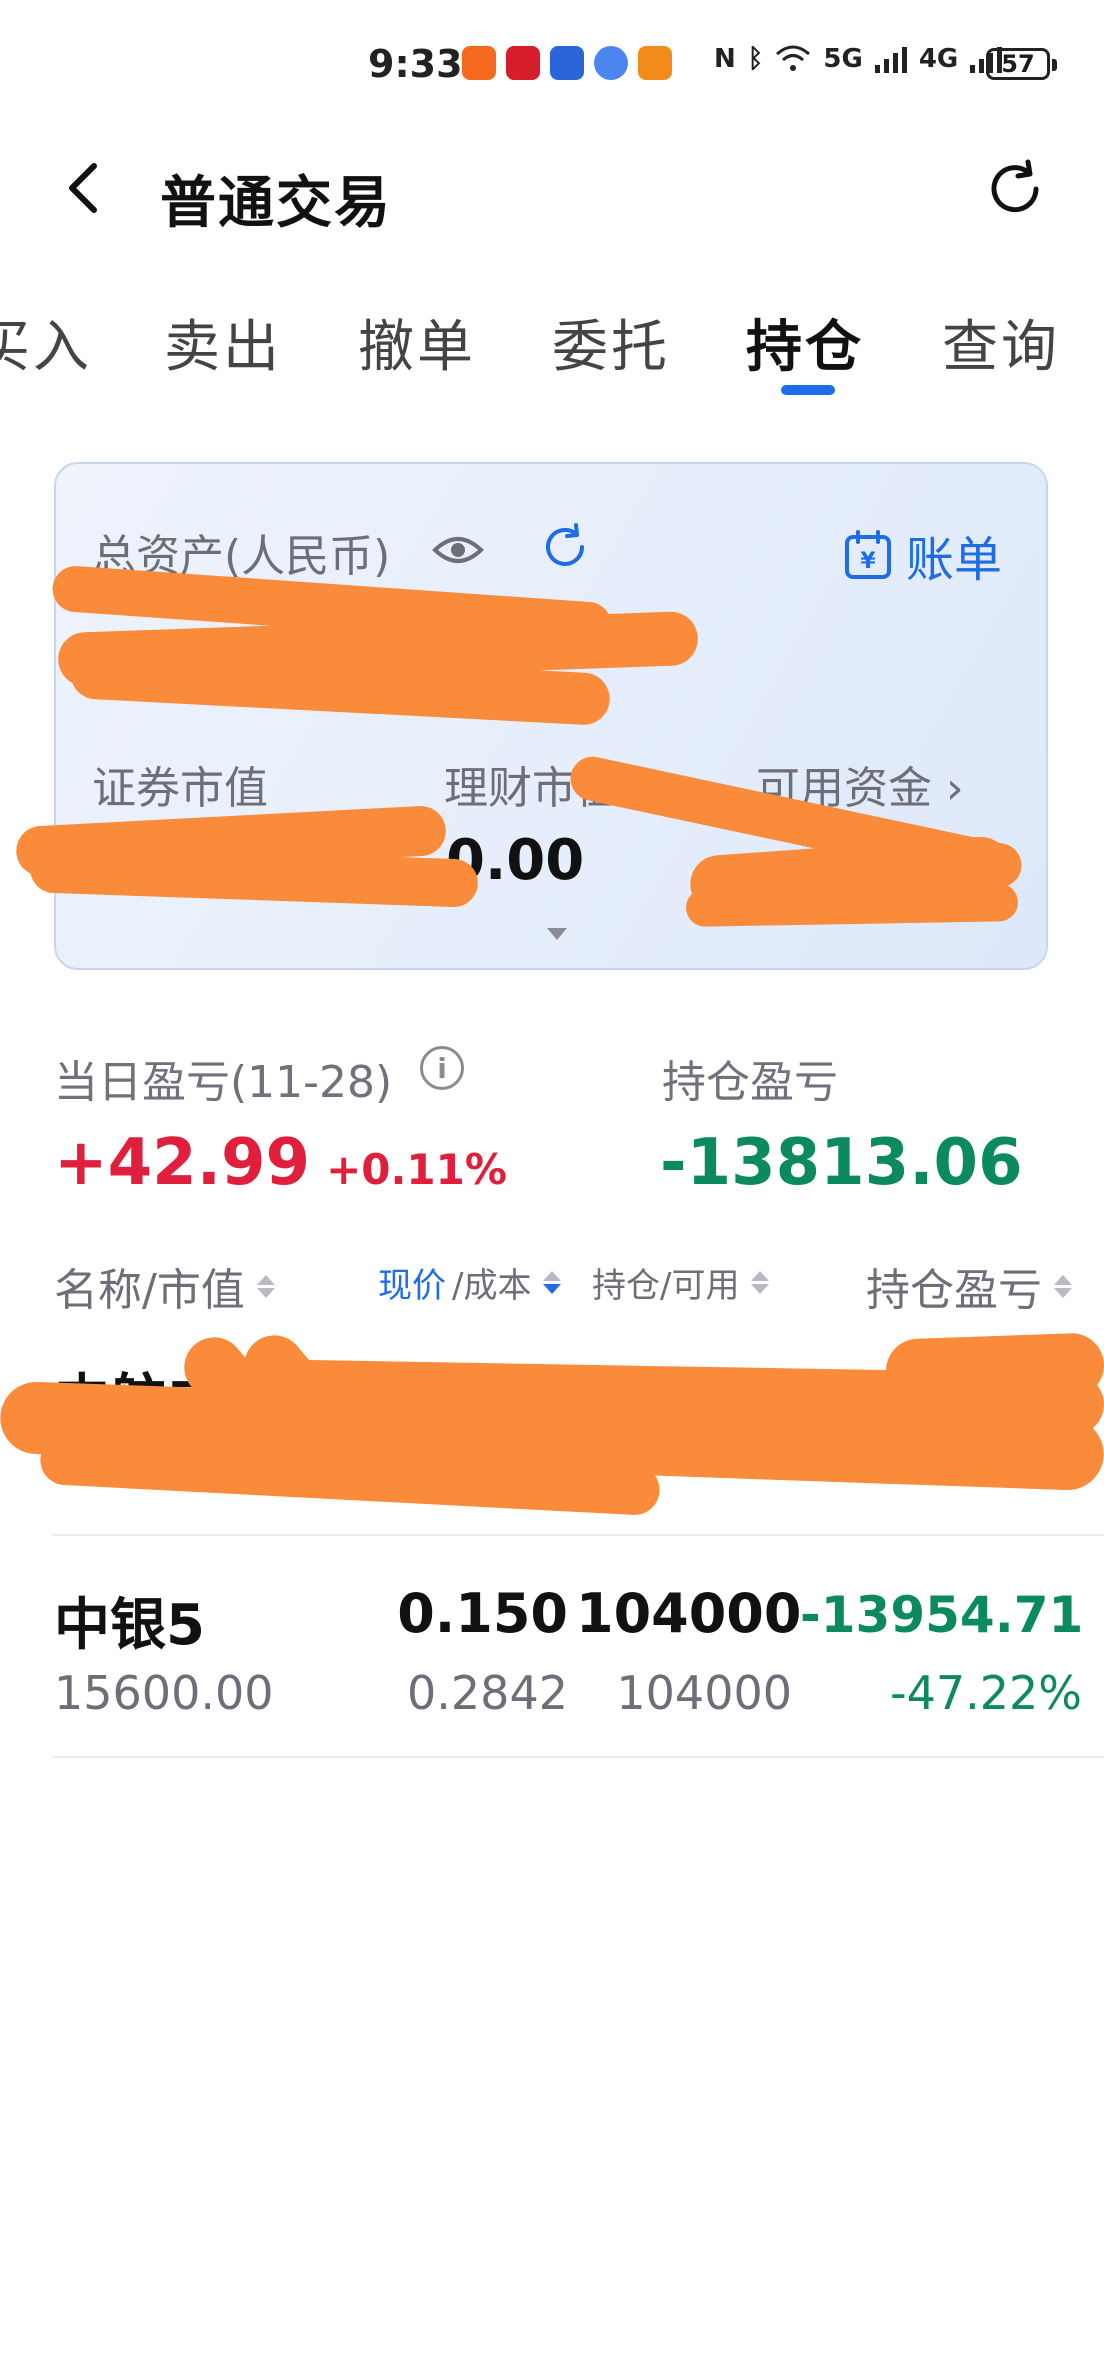 Image resolution: width=1104 pixels, height=2376 pixels. Describe the element at coordinates (689, 1613) in the screenshot. I see `row2-position: 104000` at that location.